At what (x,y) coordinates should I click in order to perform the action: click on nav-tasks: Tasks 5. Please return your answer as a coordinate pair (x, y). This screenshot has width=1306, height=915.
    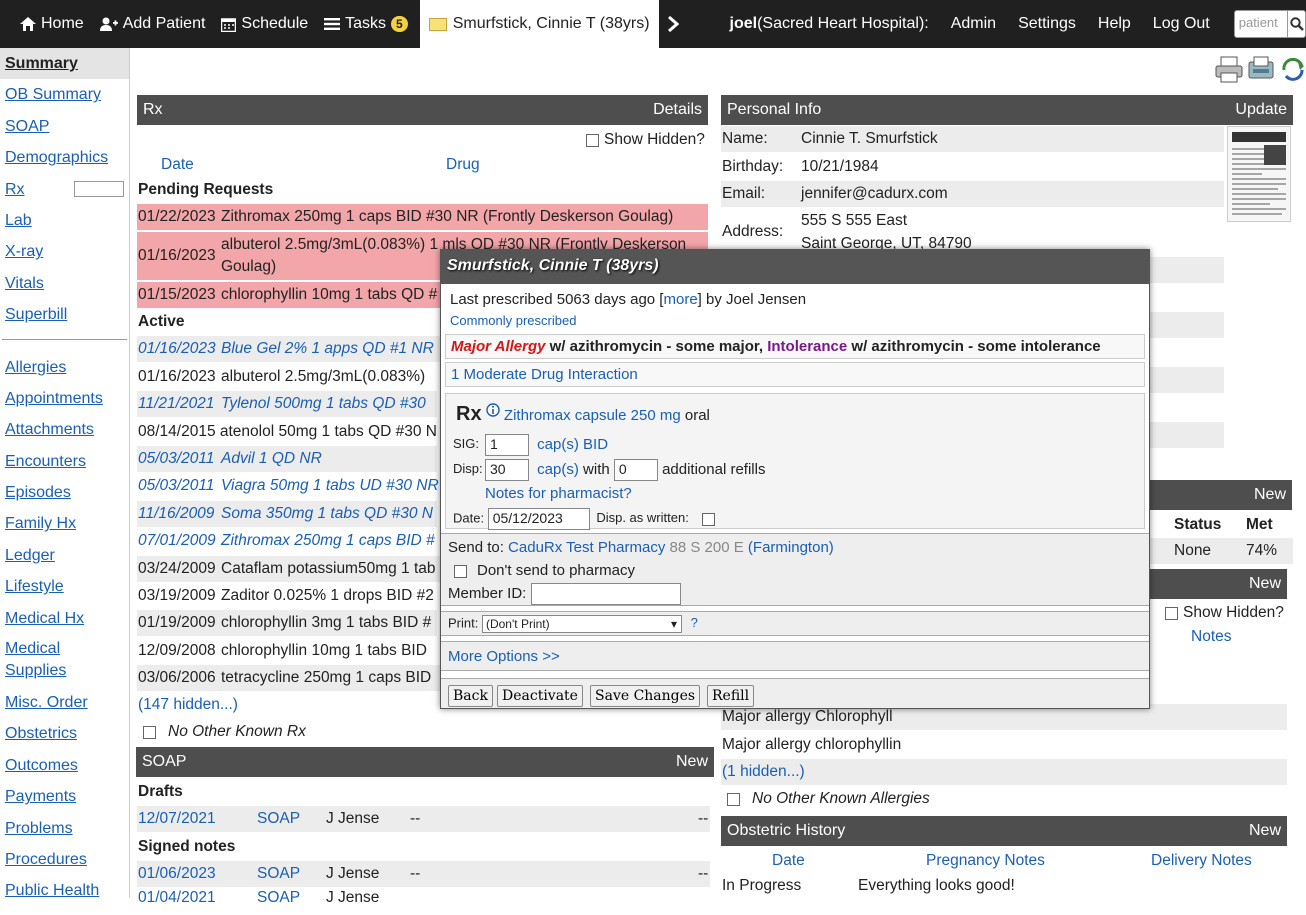
    Looking at the image, I should click on (366, 24).